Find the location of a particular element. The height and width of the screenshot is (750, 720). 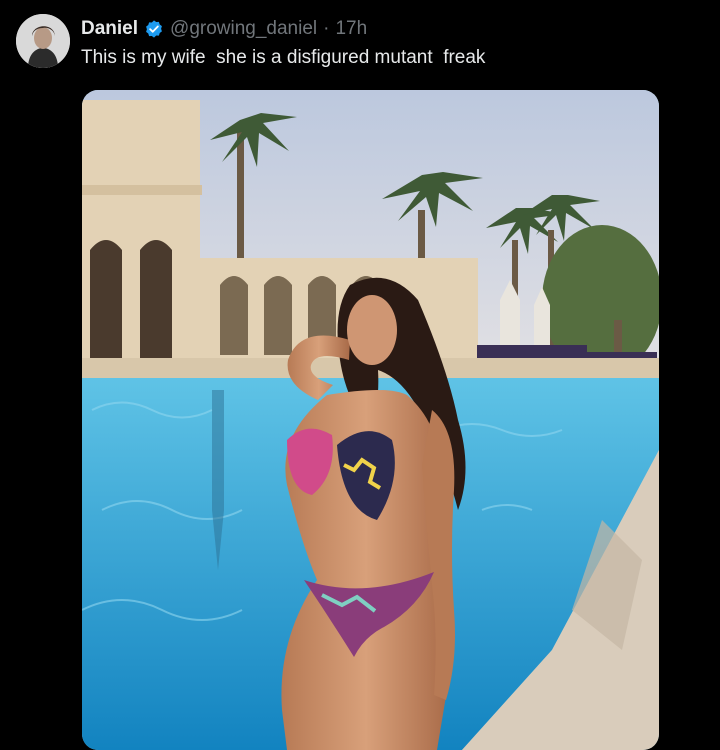

tweet-header: Daniel @growing_daniel · 17h is located at coordinates (224, 29).